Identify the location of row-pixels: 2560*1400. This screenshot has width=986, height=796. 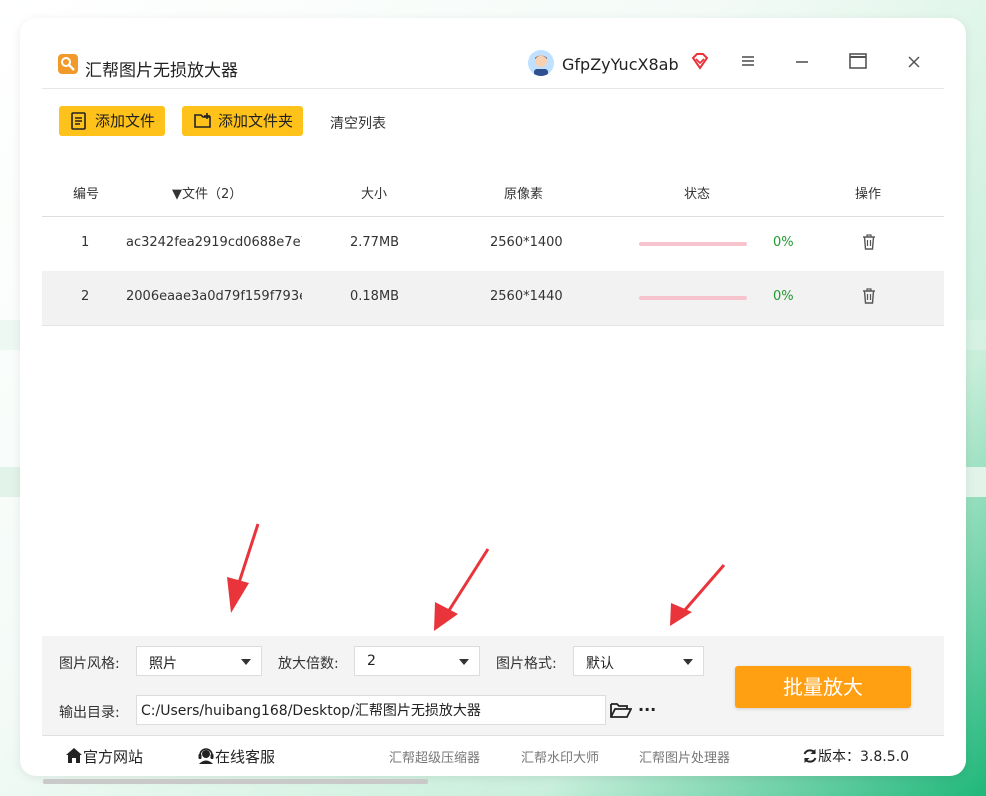
(526, 242).